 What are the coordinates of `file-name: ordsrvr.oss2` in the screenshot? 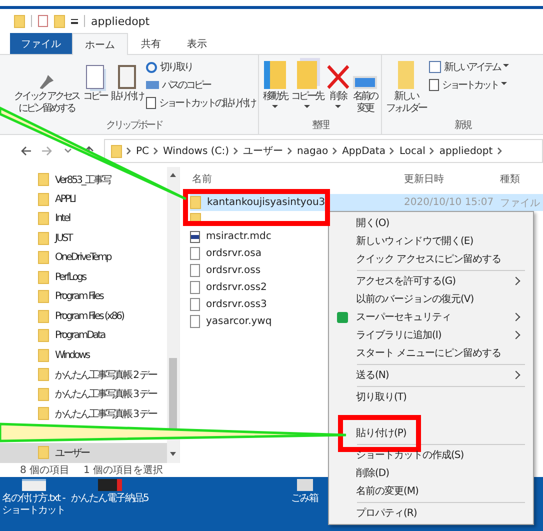 It's located at (236, 287).